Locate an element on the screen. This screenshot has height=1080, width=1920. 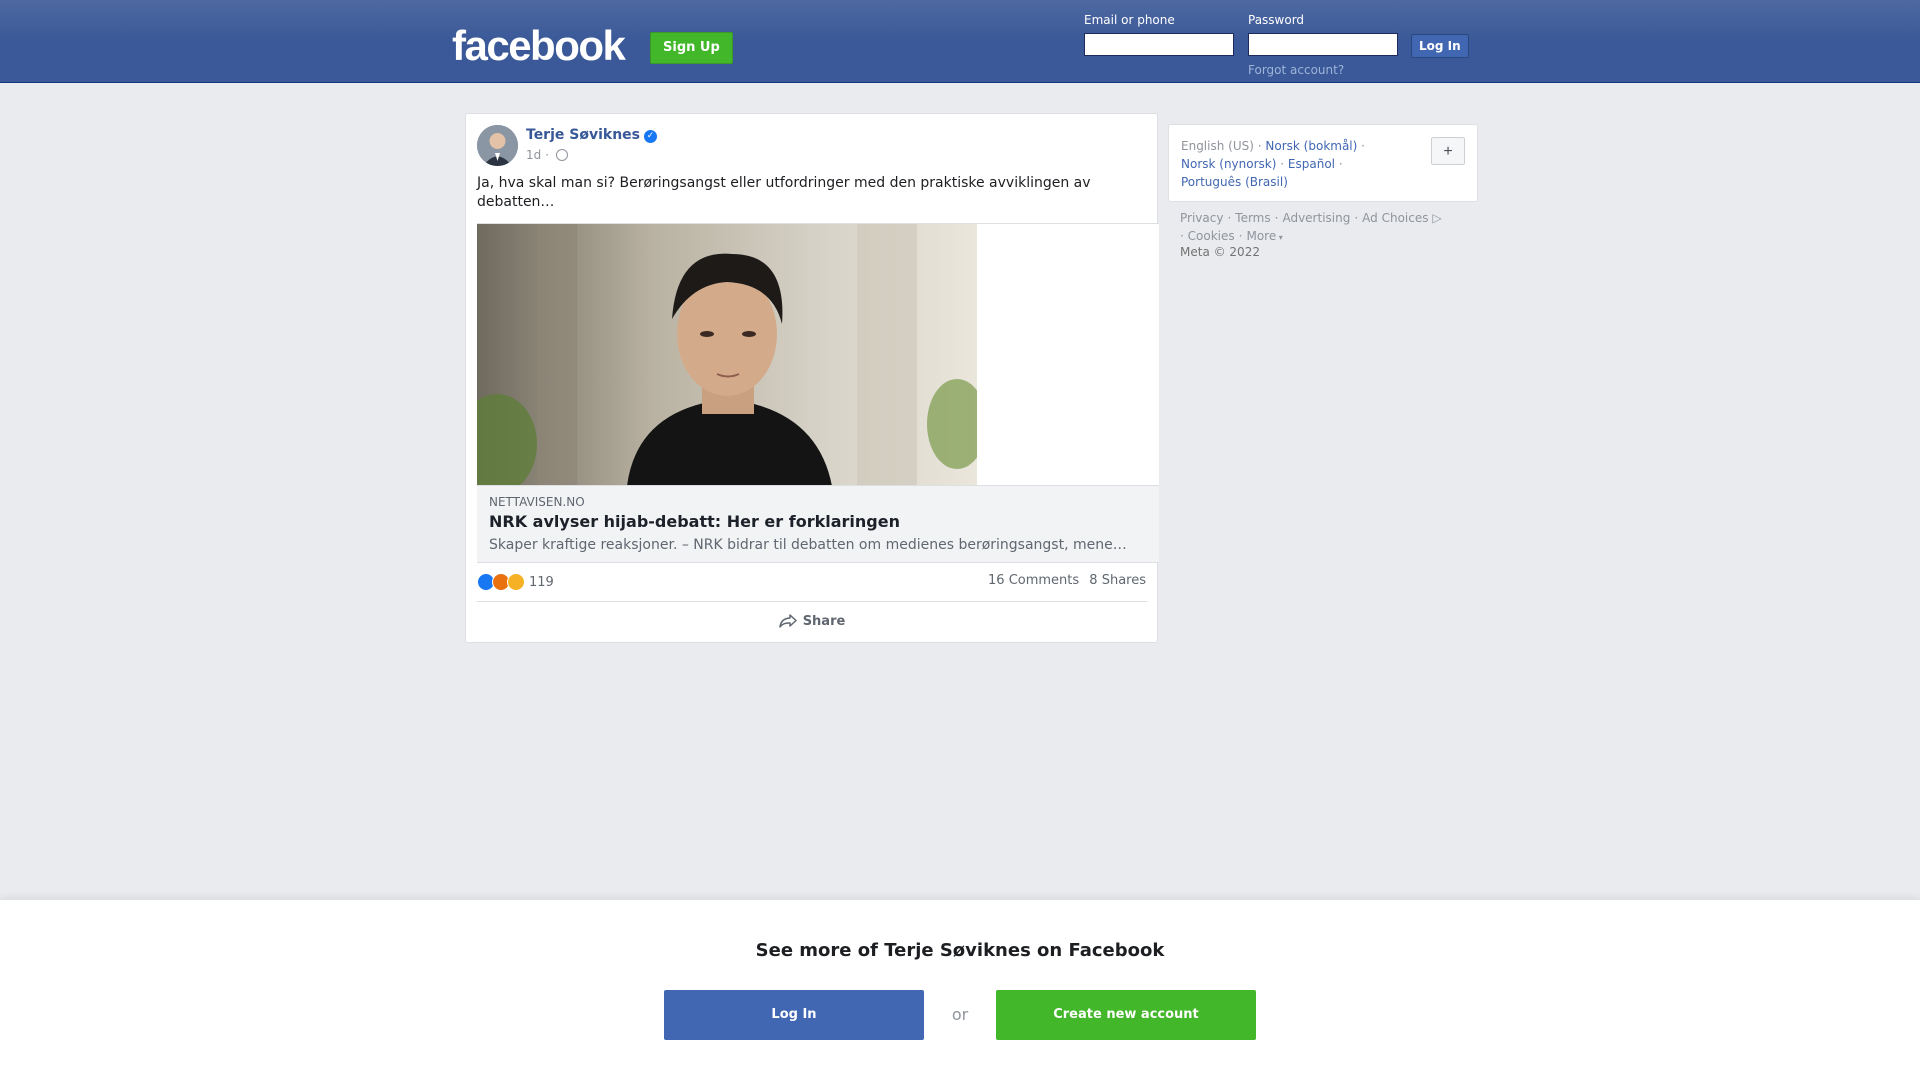
footer-link-advertising: Advertising is located at coordinates (1316, 218).